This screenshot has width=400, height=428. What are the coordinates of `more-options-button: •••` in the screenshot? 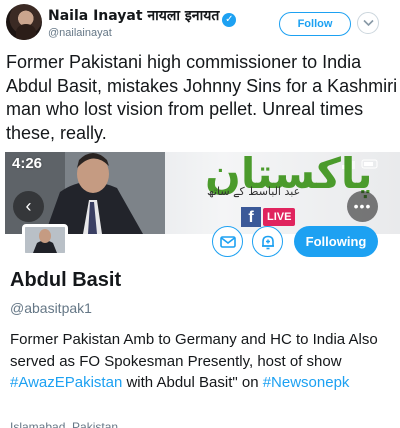 It's located at (362, 206).